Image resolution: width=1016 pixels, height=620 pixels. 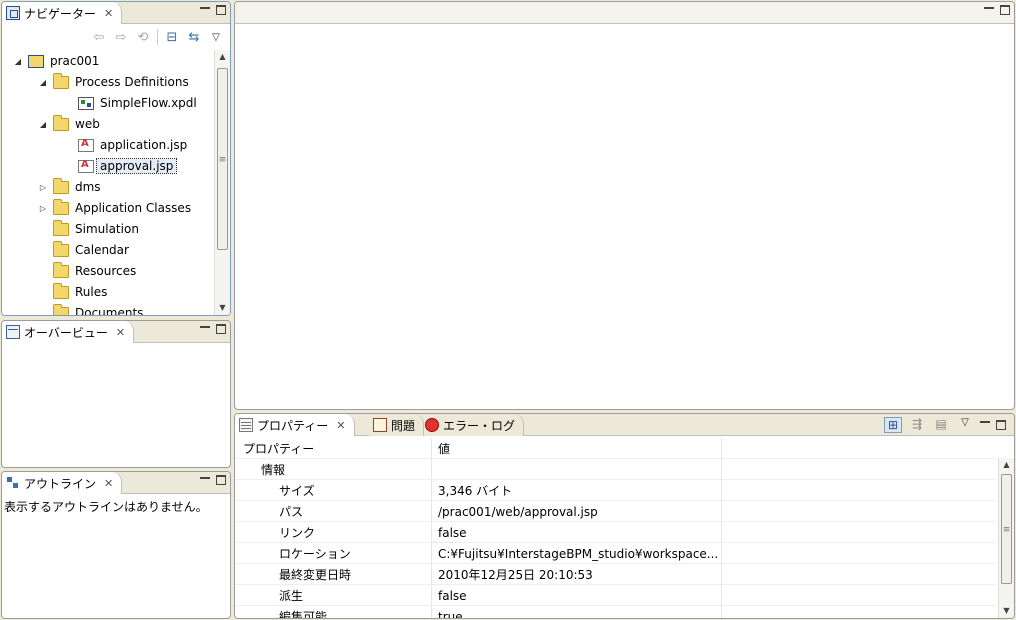 I want to click on link-with-editor-icon: ⇆, so click(x=194, y=37).